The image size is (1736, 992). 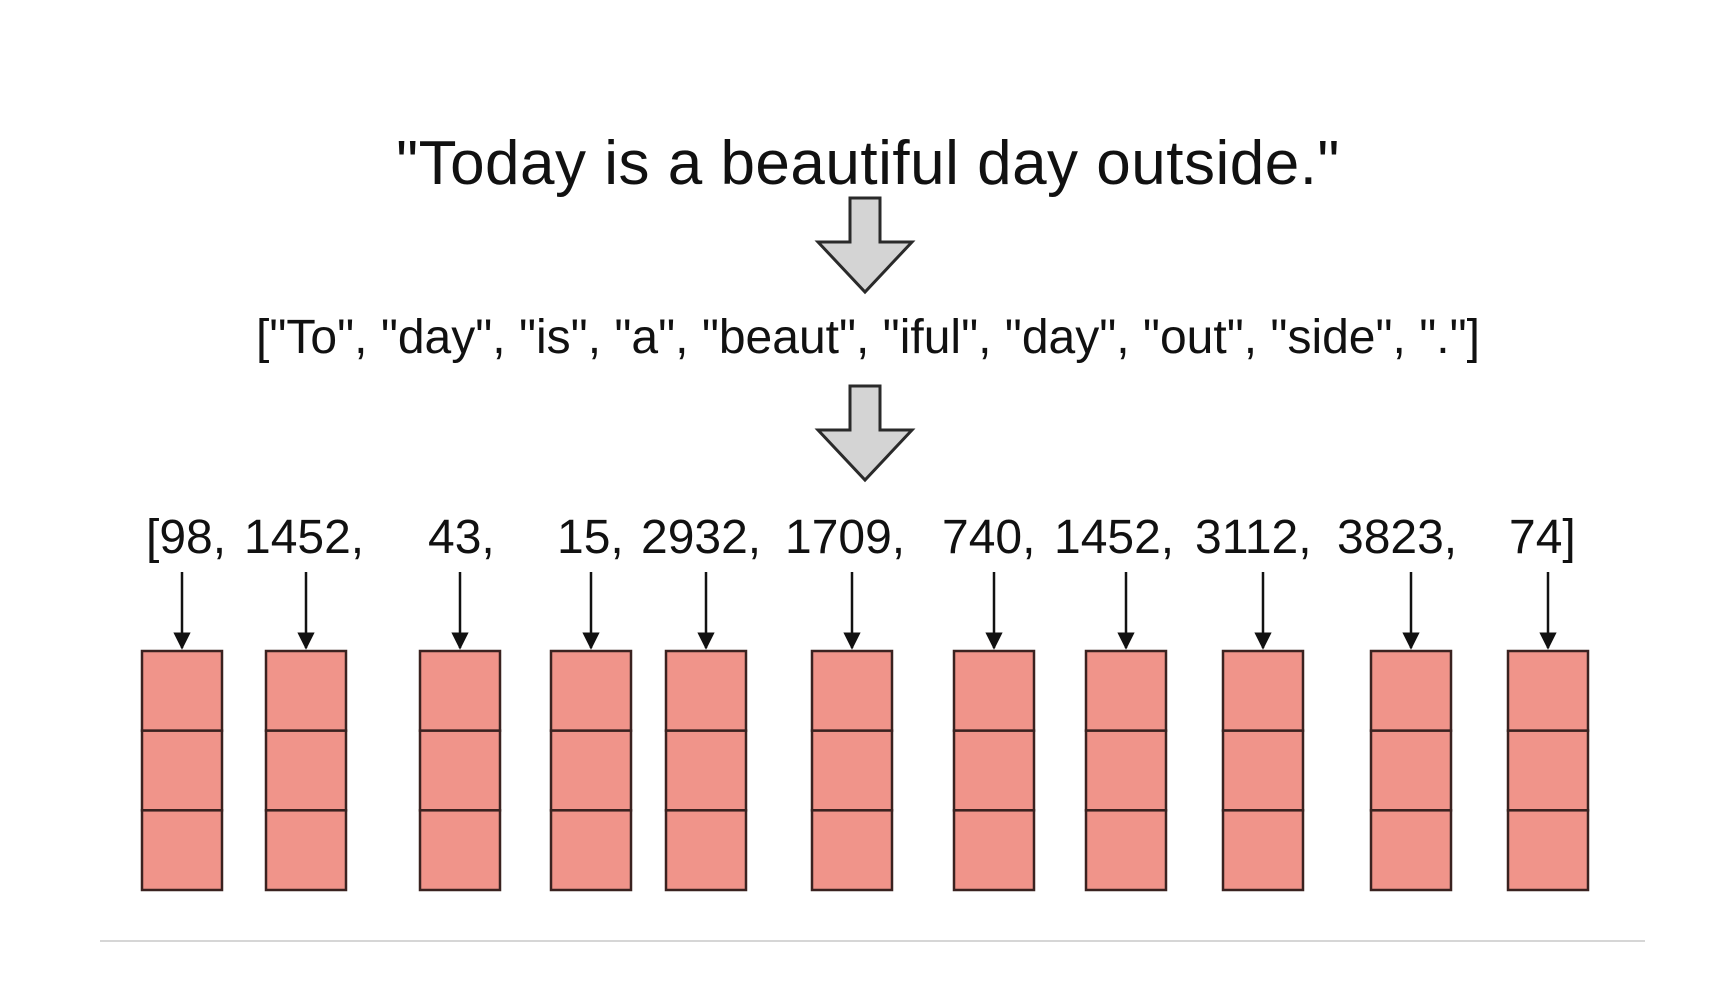 I want to click on token-id: 15,, so click(x=590, y=537).